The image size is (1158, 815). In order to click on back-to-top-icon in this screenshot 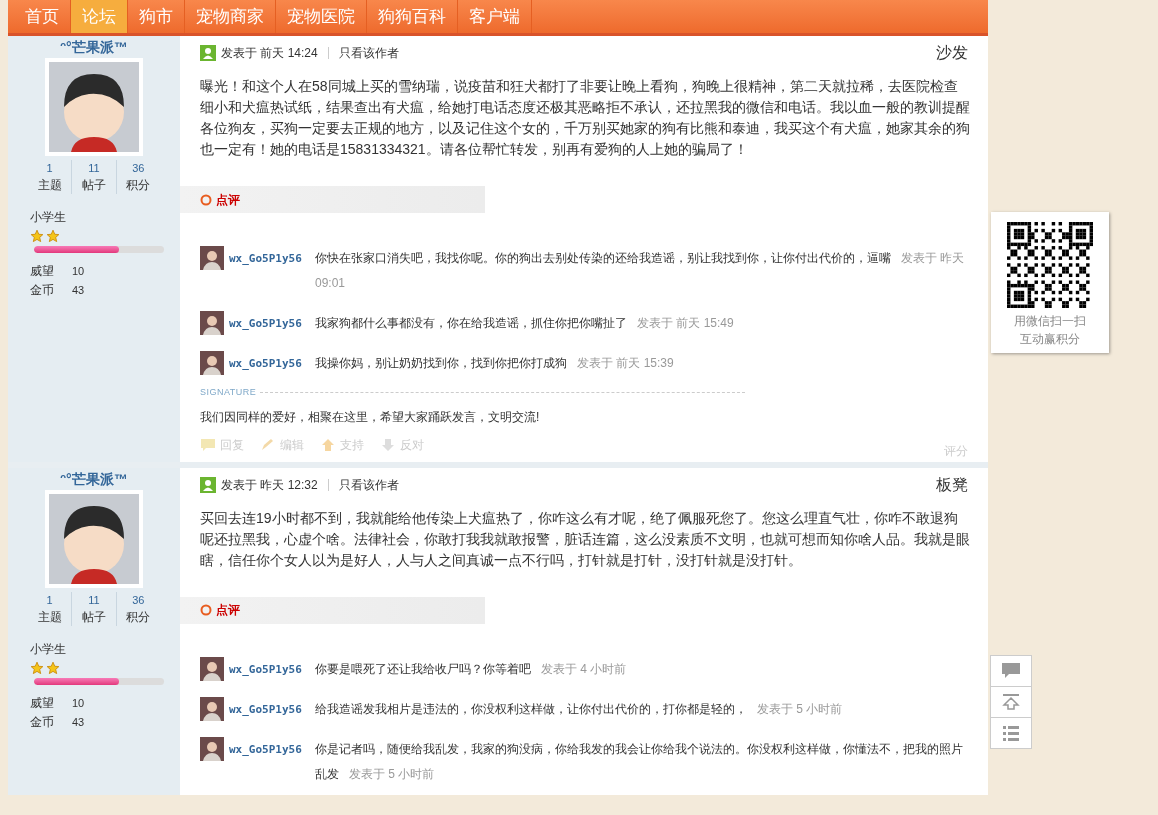, I will do `click(1011, 702)`.